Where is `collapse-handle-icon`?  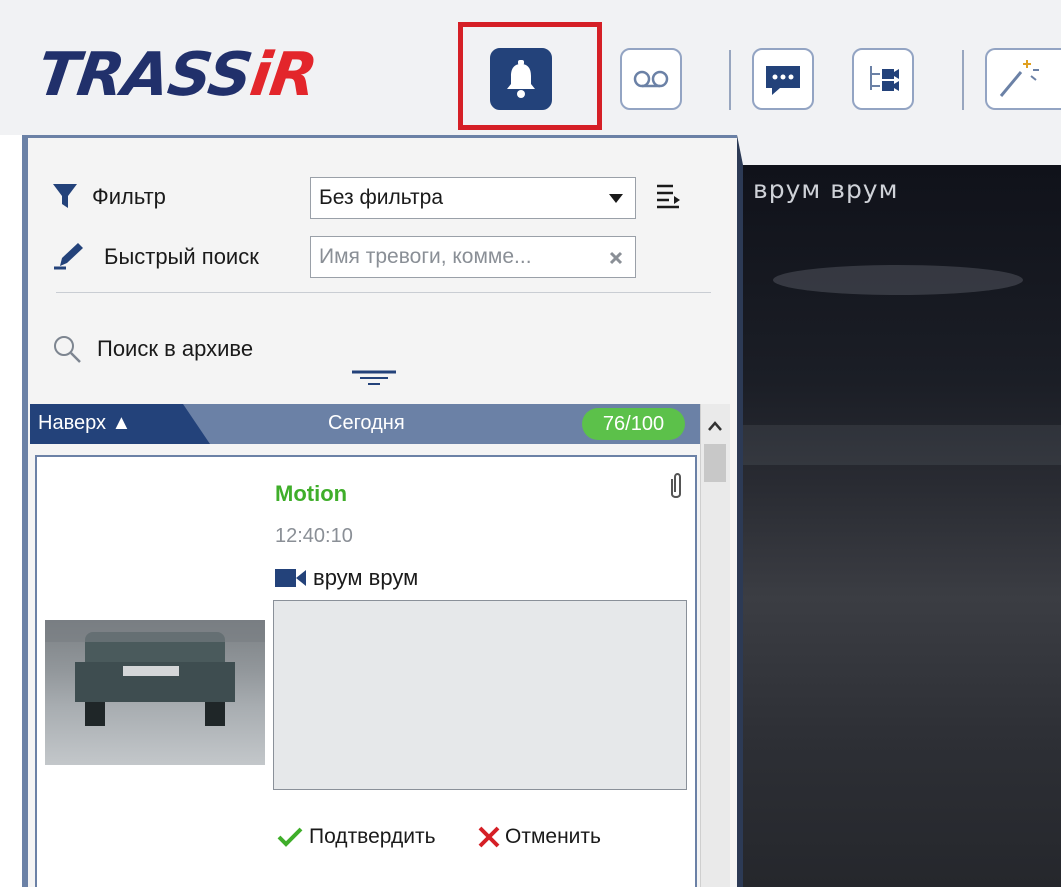 collapse-handle-icon is located at coordinates (374, 378).